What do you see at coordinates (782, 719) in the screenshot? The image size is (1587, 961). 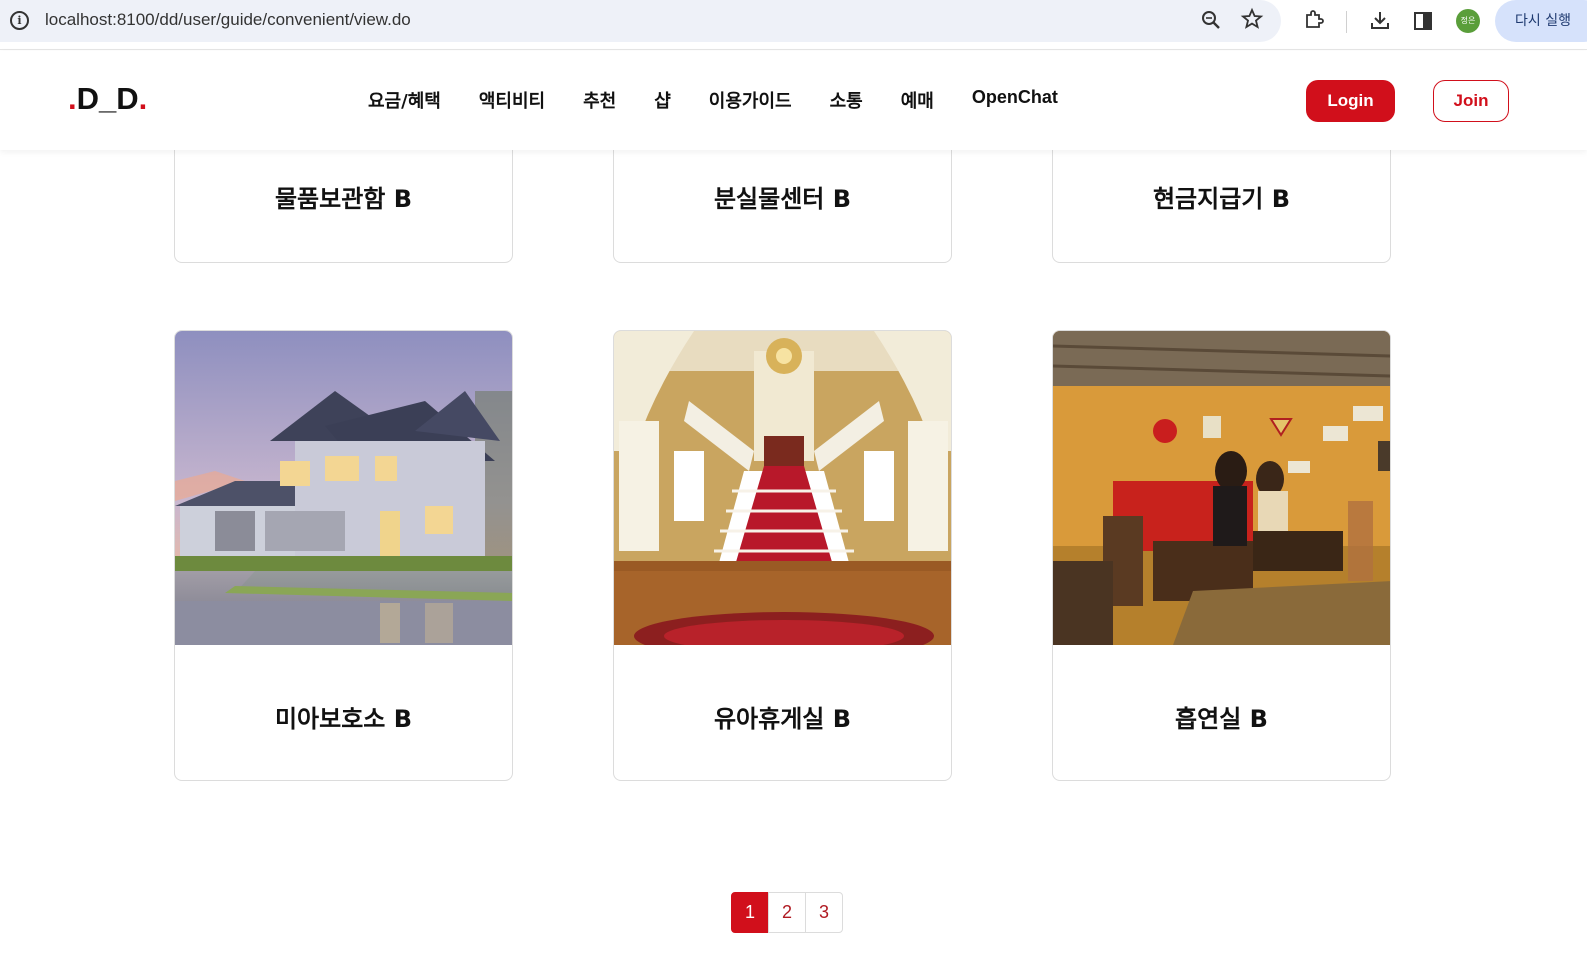 I see `facility-card-title: 유아휴게실 B` at bounding box center [782, 719].